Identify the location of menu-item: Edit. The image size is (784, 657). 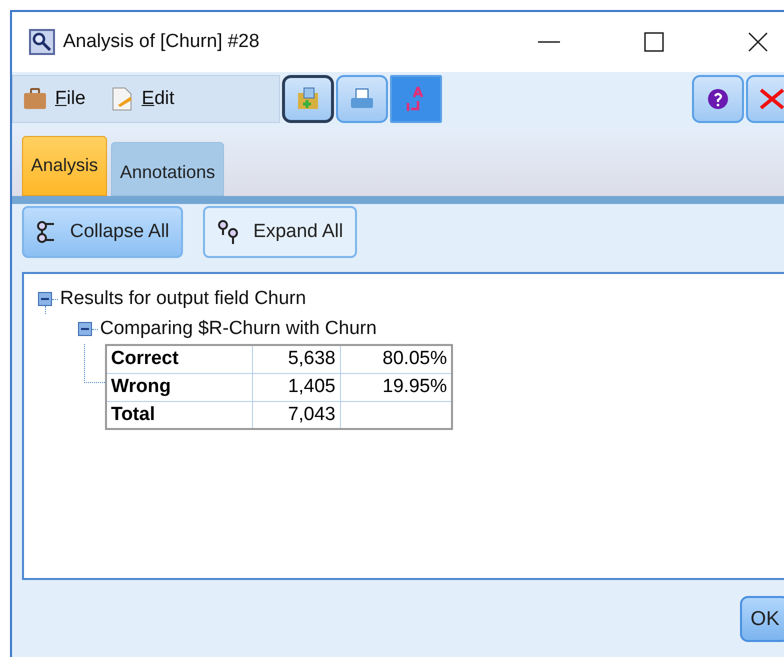
(142, 99).